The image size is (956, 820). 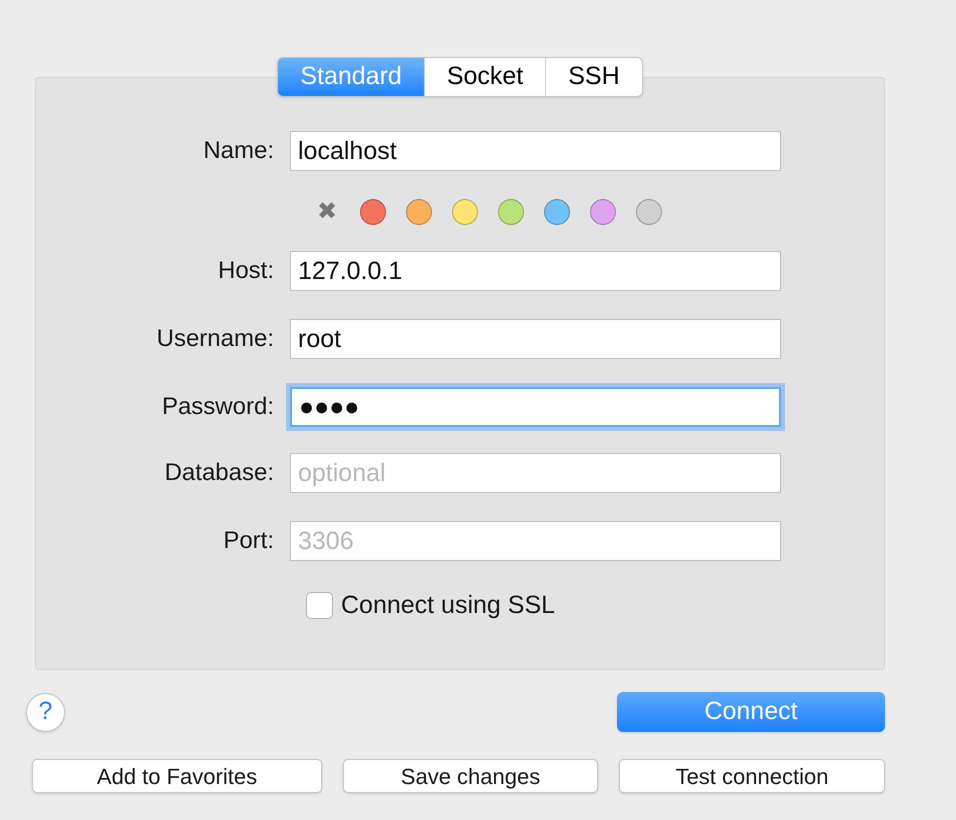 What do you see at coordinates (752, 776) in the screenshot?
I see `action-button: Test connection` at bounding box center [752, 776].